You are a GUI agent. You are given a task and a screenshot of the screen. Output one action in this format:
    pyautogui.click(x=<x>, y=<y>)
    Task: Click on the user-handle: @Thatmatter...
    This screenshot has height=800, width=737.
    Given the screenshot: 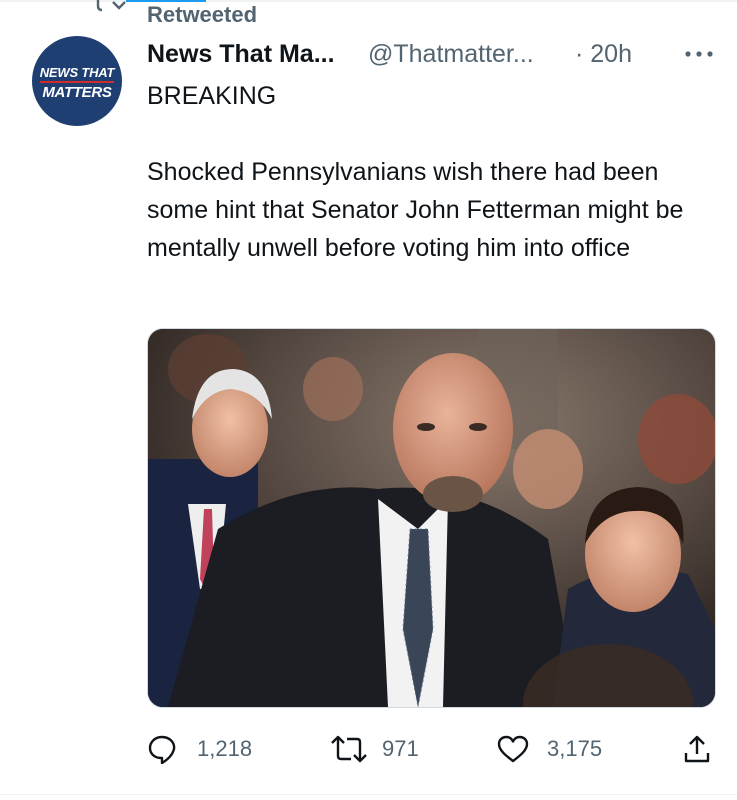 What is the action you would take?
    pyautogui.click(x=451, y=54)
    